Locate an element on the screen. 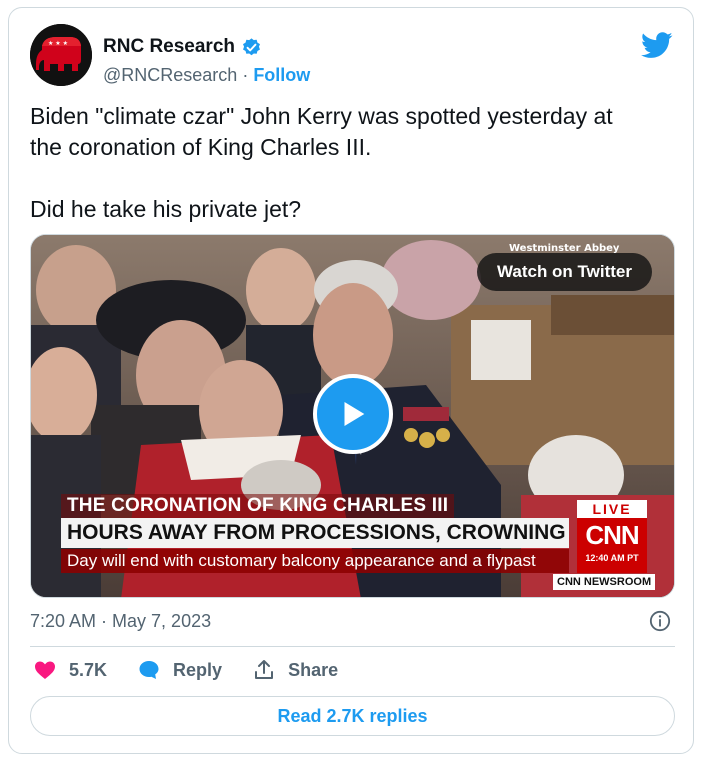 The height and width of the screenshot is (767, 717). watch-on-twitter-button: Watch on Twitter is located at coordinates (564, 272).